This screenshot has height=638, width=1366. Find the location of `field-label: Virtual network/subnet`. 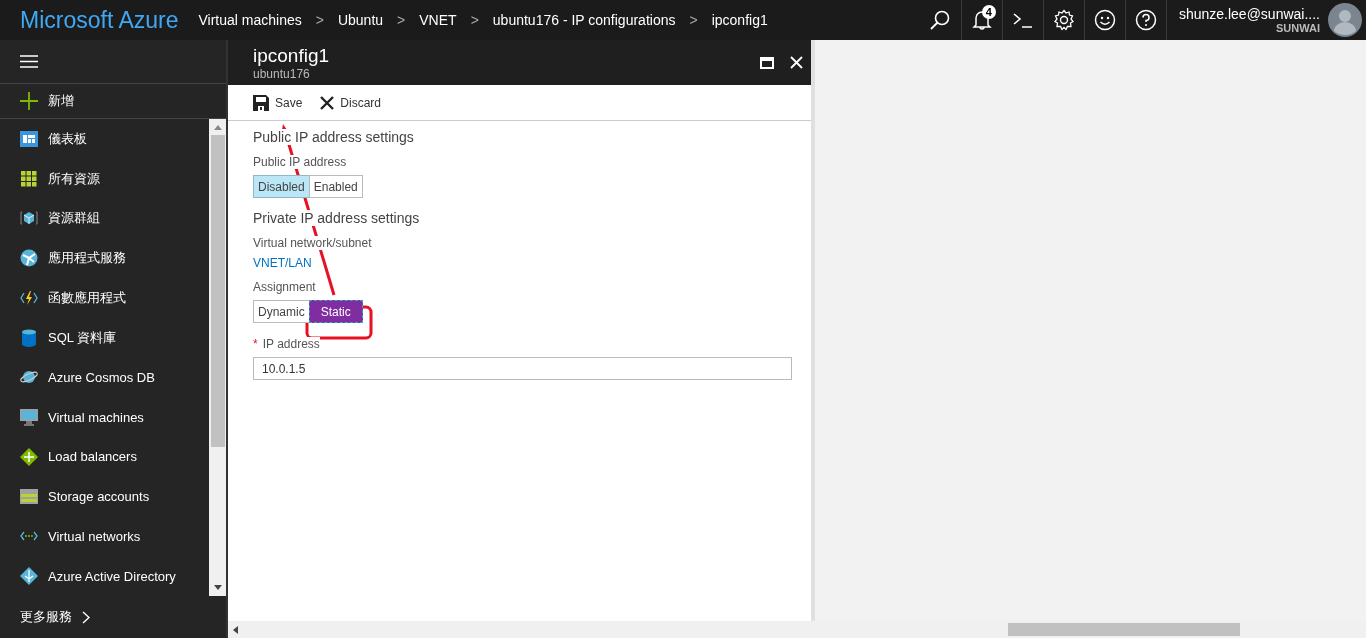

field-label: Virtual network/subnet is located at coordinates (312, 243).